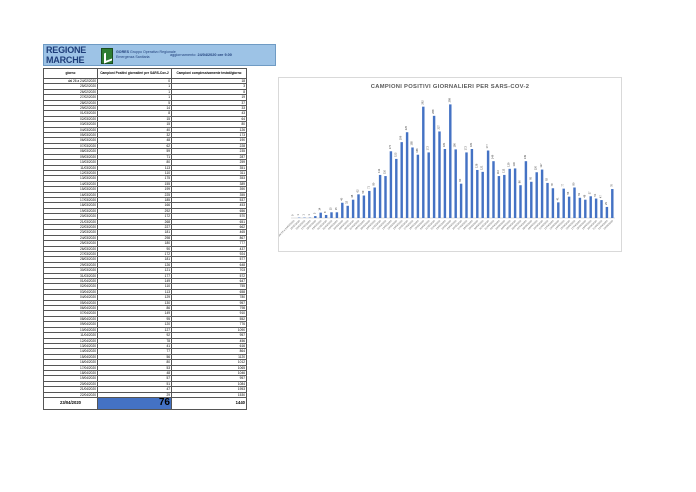 This screenshot has width=696, height=492. What do you see at coordinates (595, 194) in the screenshot?
I see `chart-data-label: 51` at bounding box center [595, 194].